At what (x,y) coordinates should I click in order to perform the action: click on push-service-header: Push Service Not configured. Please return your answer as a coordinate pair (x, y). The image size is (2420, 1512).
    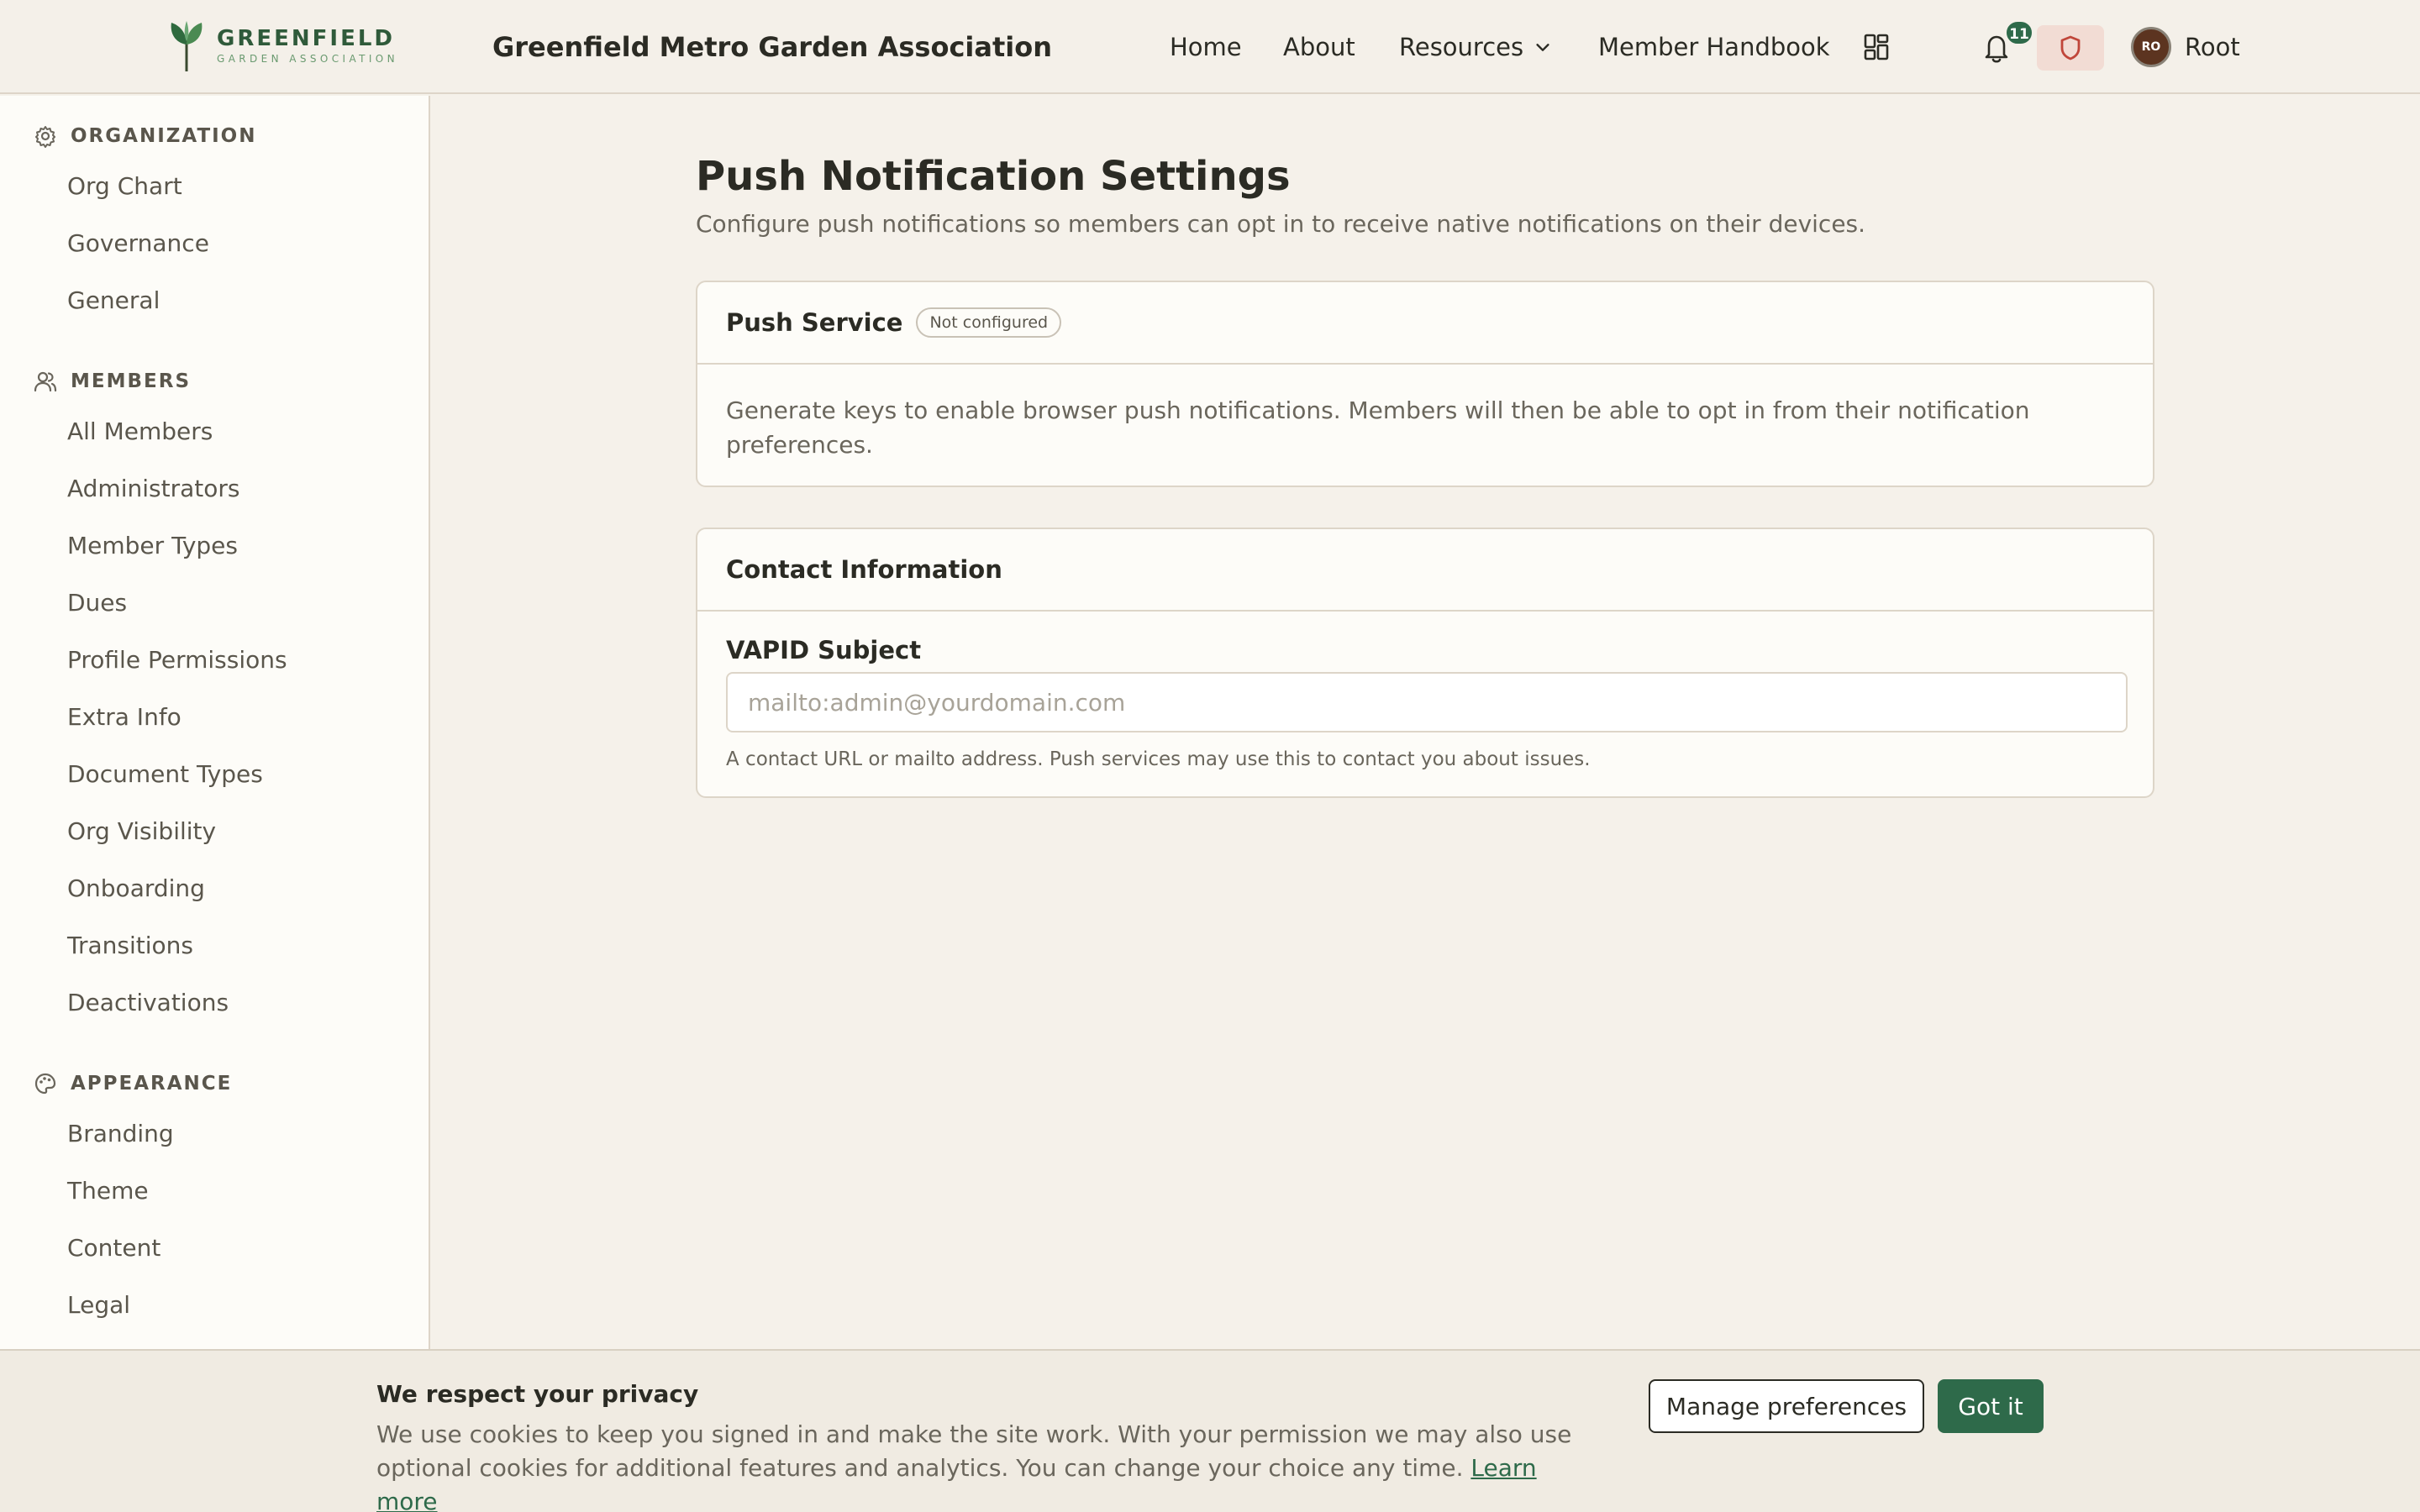
    Looking at the image, I should click on (1425, 323).